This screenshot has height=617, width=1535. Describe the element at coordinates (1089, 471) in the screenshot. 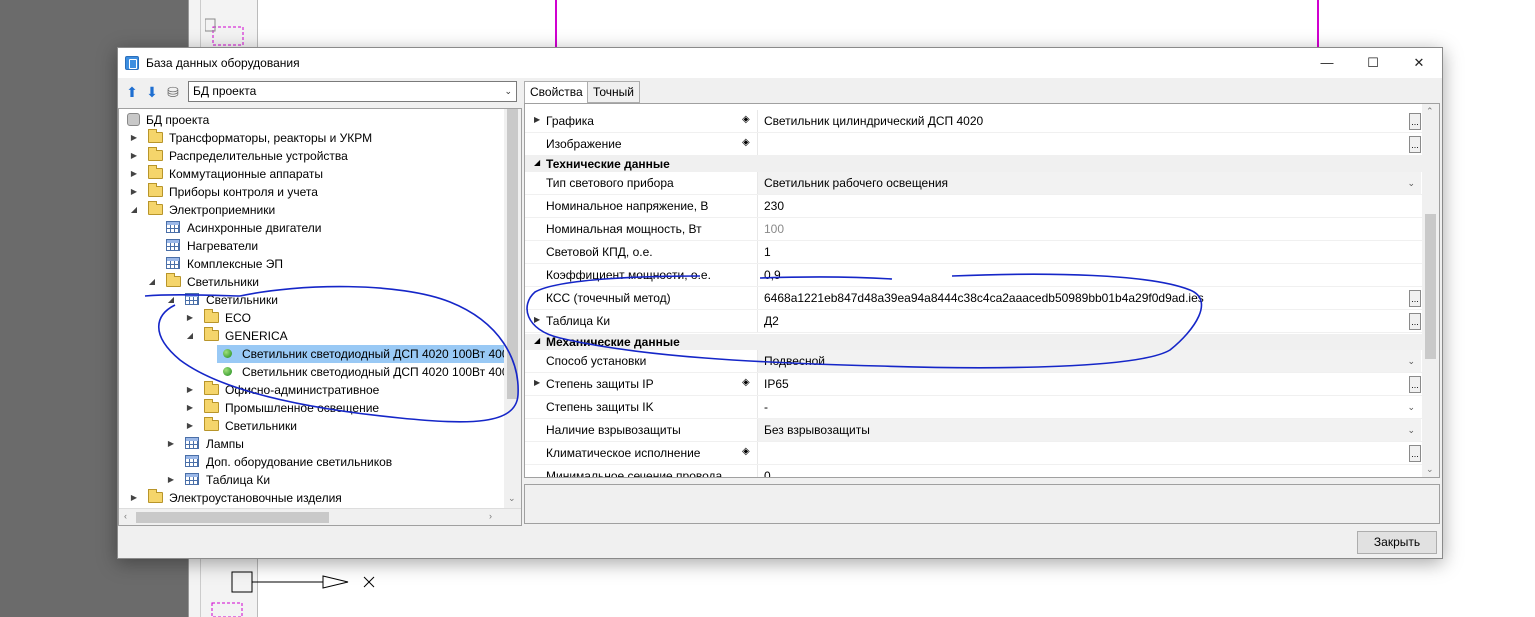

I see `grid-value: 0` at that location.